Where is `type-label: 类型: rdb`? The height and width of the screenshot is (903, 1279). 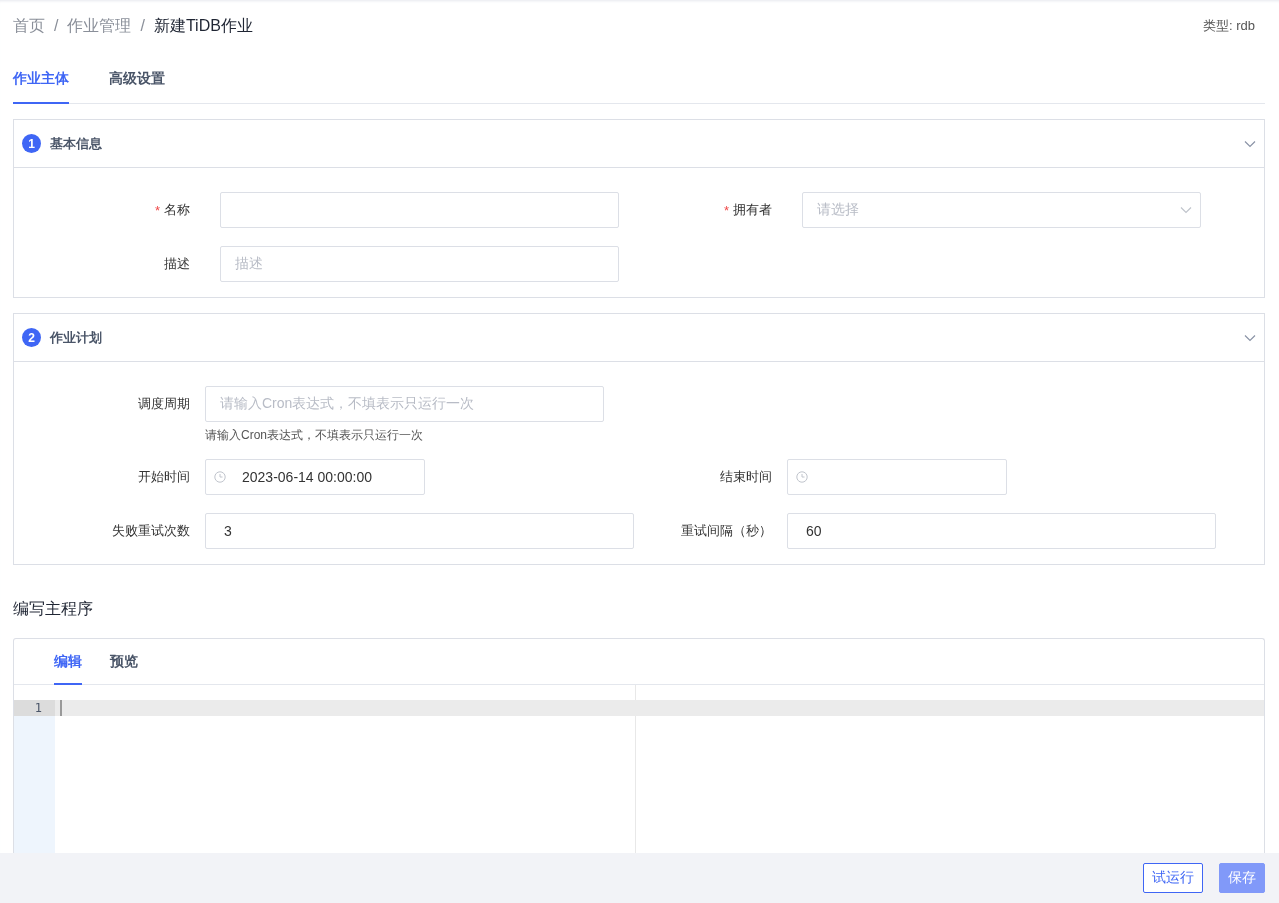
type-label: 类型: rdb is located at coordinates (1229, 26).